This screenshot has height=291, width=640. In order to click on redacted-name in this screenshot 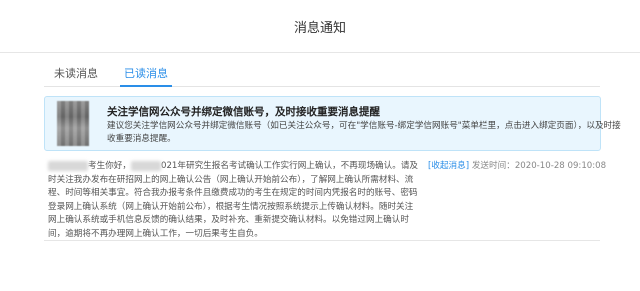, I will do `click(68, 165)`.